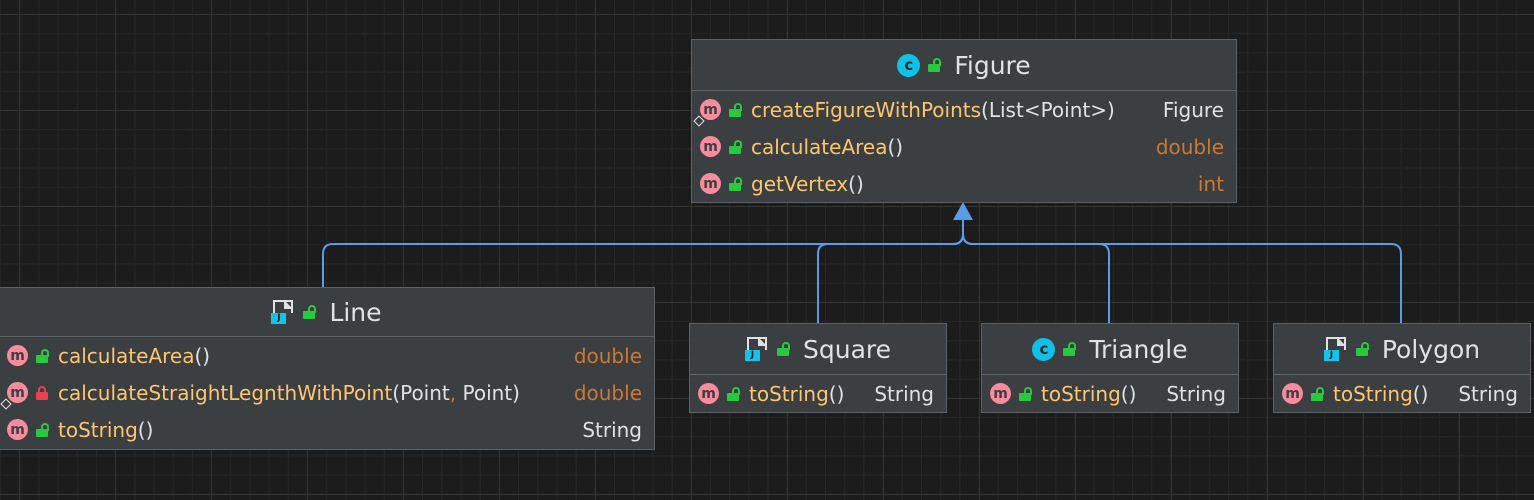 This screenshot has height=500, width=1534. I want to click on class-header-polygon: J Polygon, so click(1402, 349).